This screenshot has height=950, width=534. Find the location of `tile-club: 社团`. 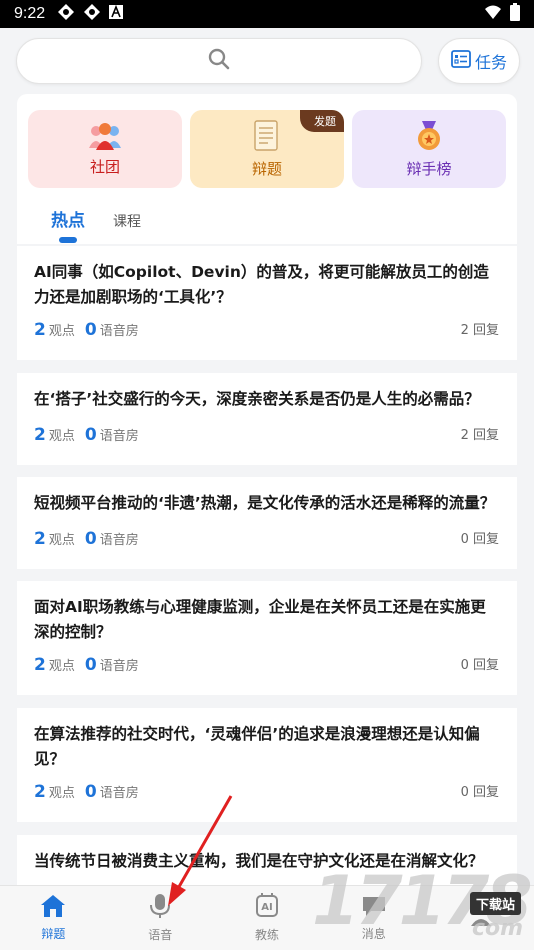

tile-club: 社团 is located at coordinates (105, 149).